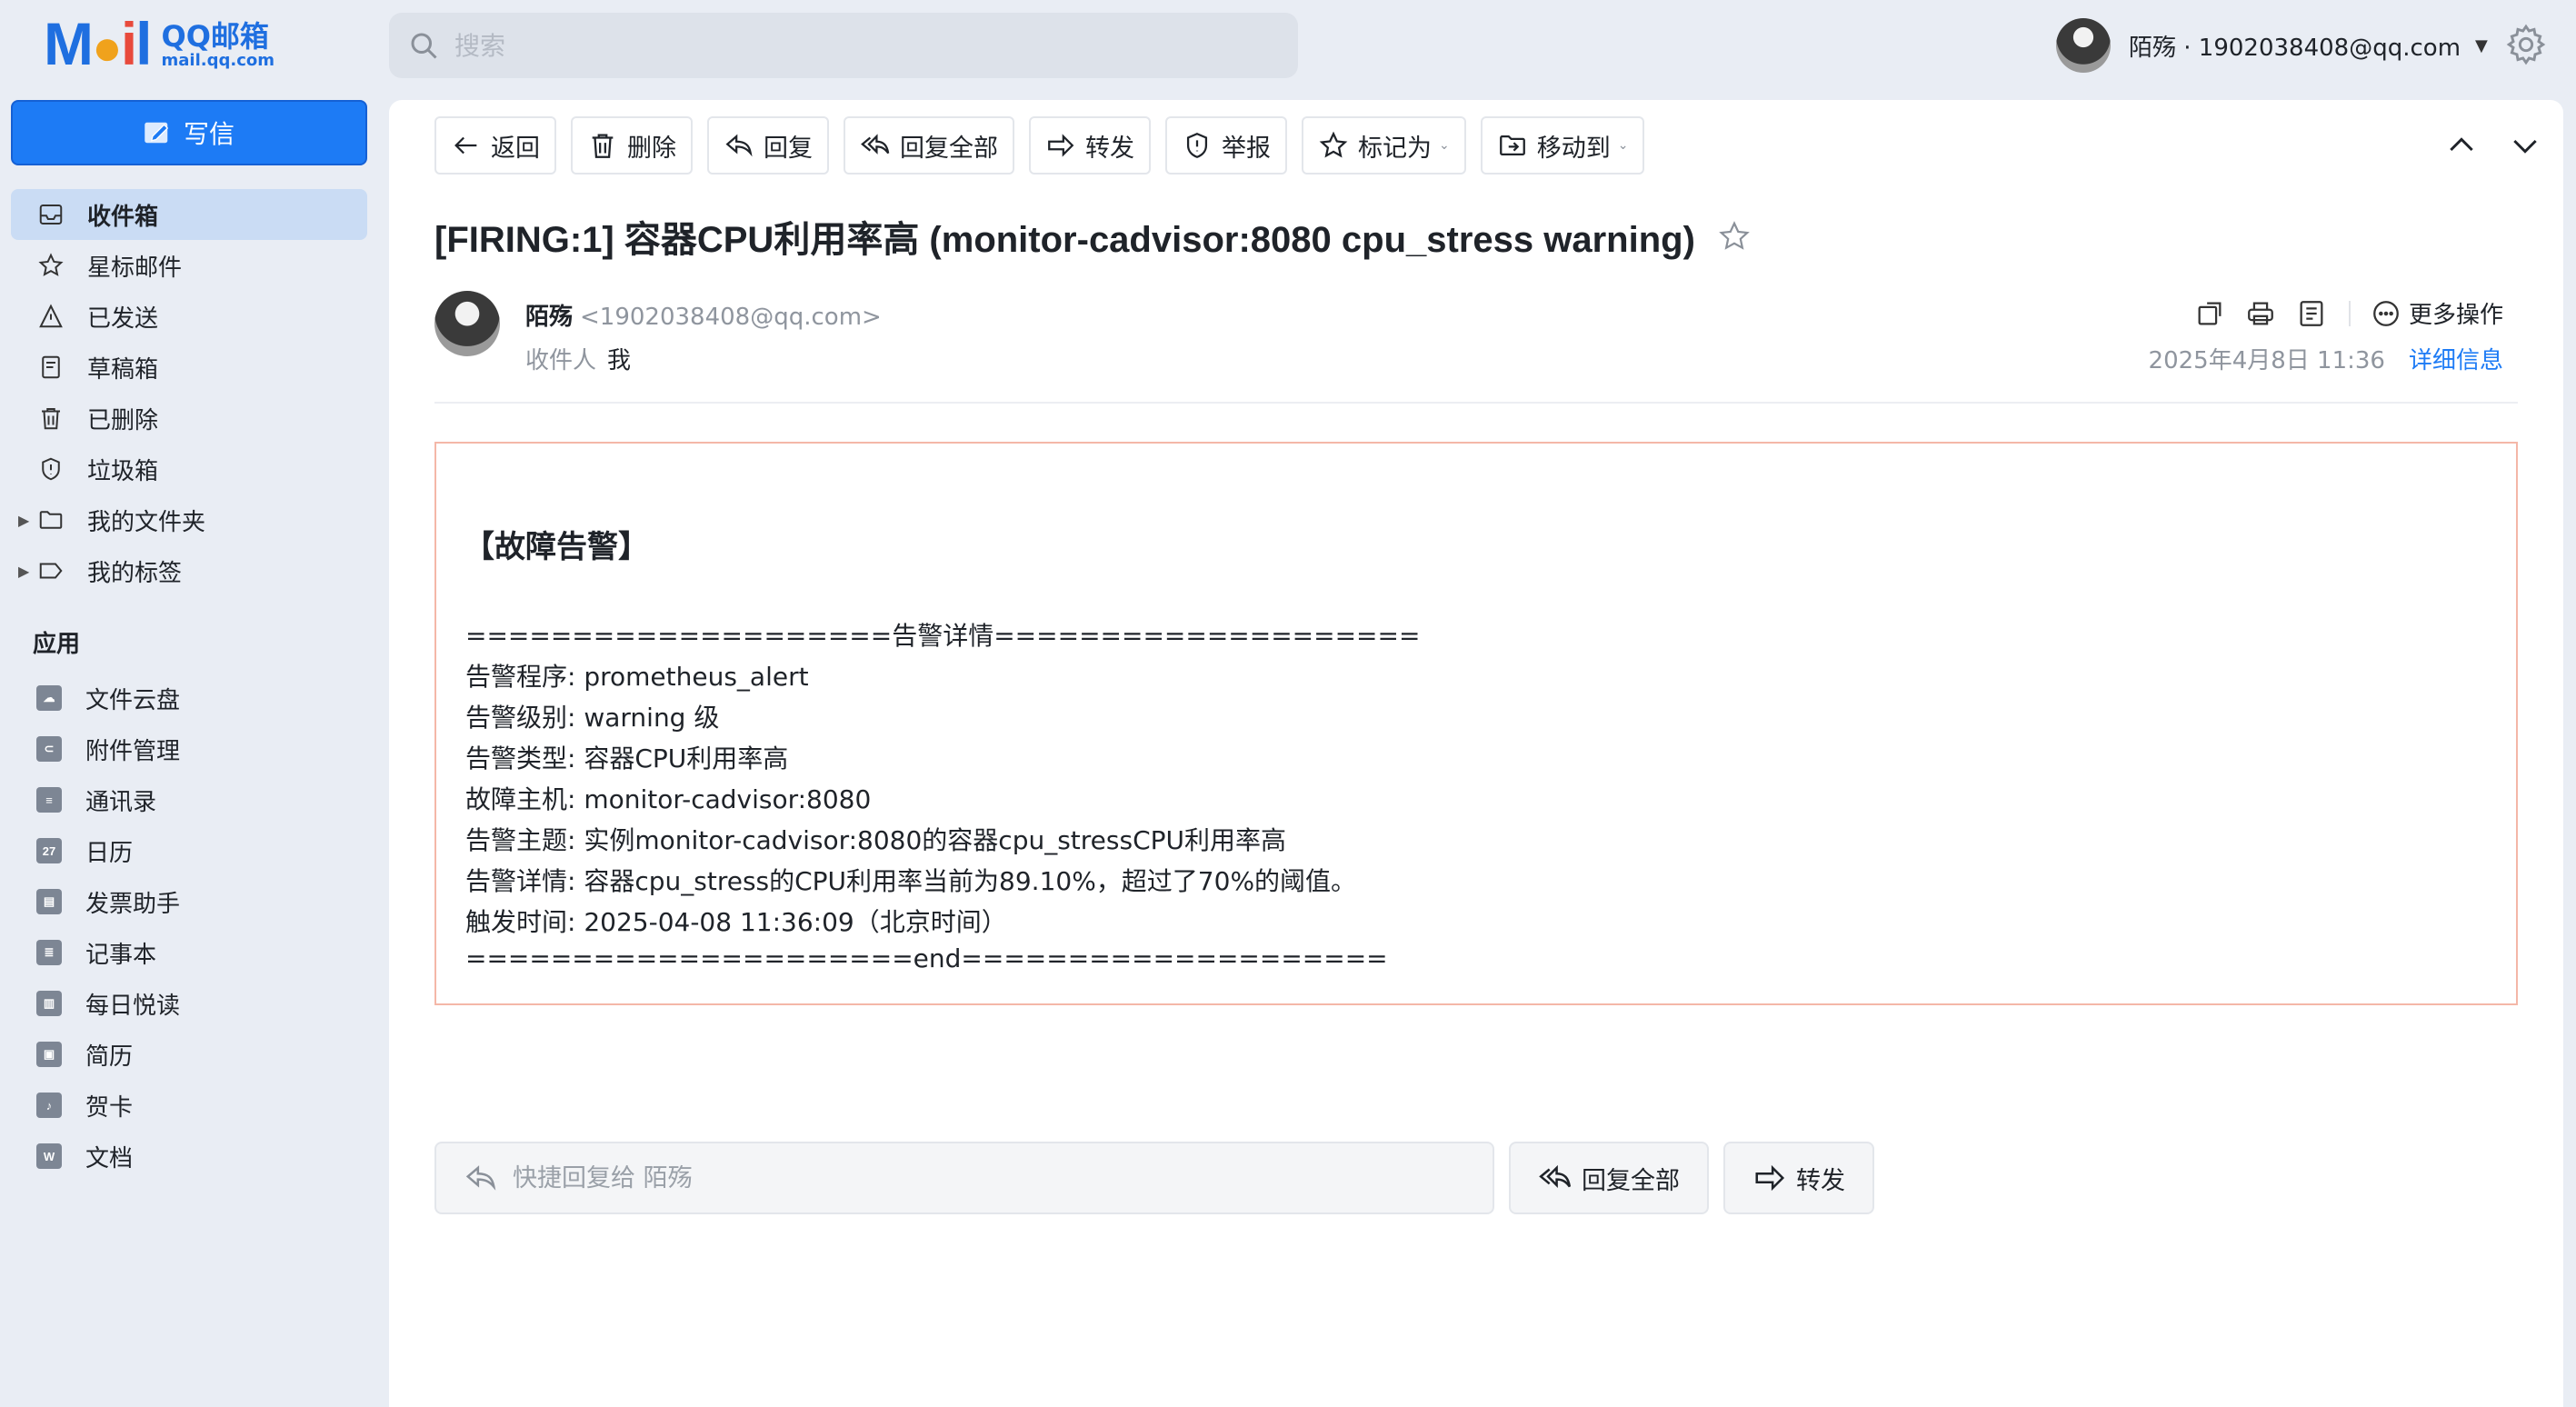 This screenshot has width=2576, height=1407. What do you see at coordinates (495, 145) in the screenshot?
I see `back-button: 返回` at bounding box center [495, 145].